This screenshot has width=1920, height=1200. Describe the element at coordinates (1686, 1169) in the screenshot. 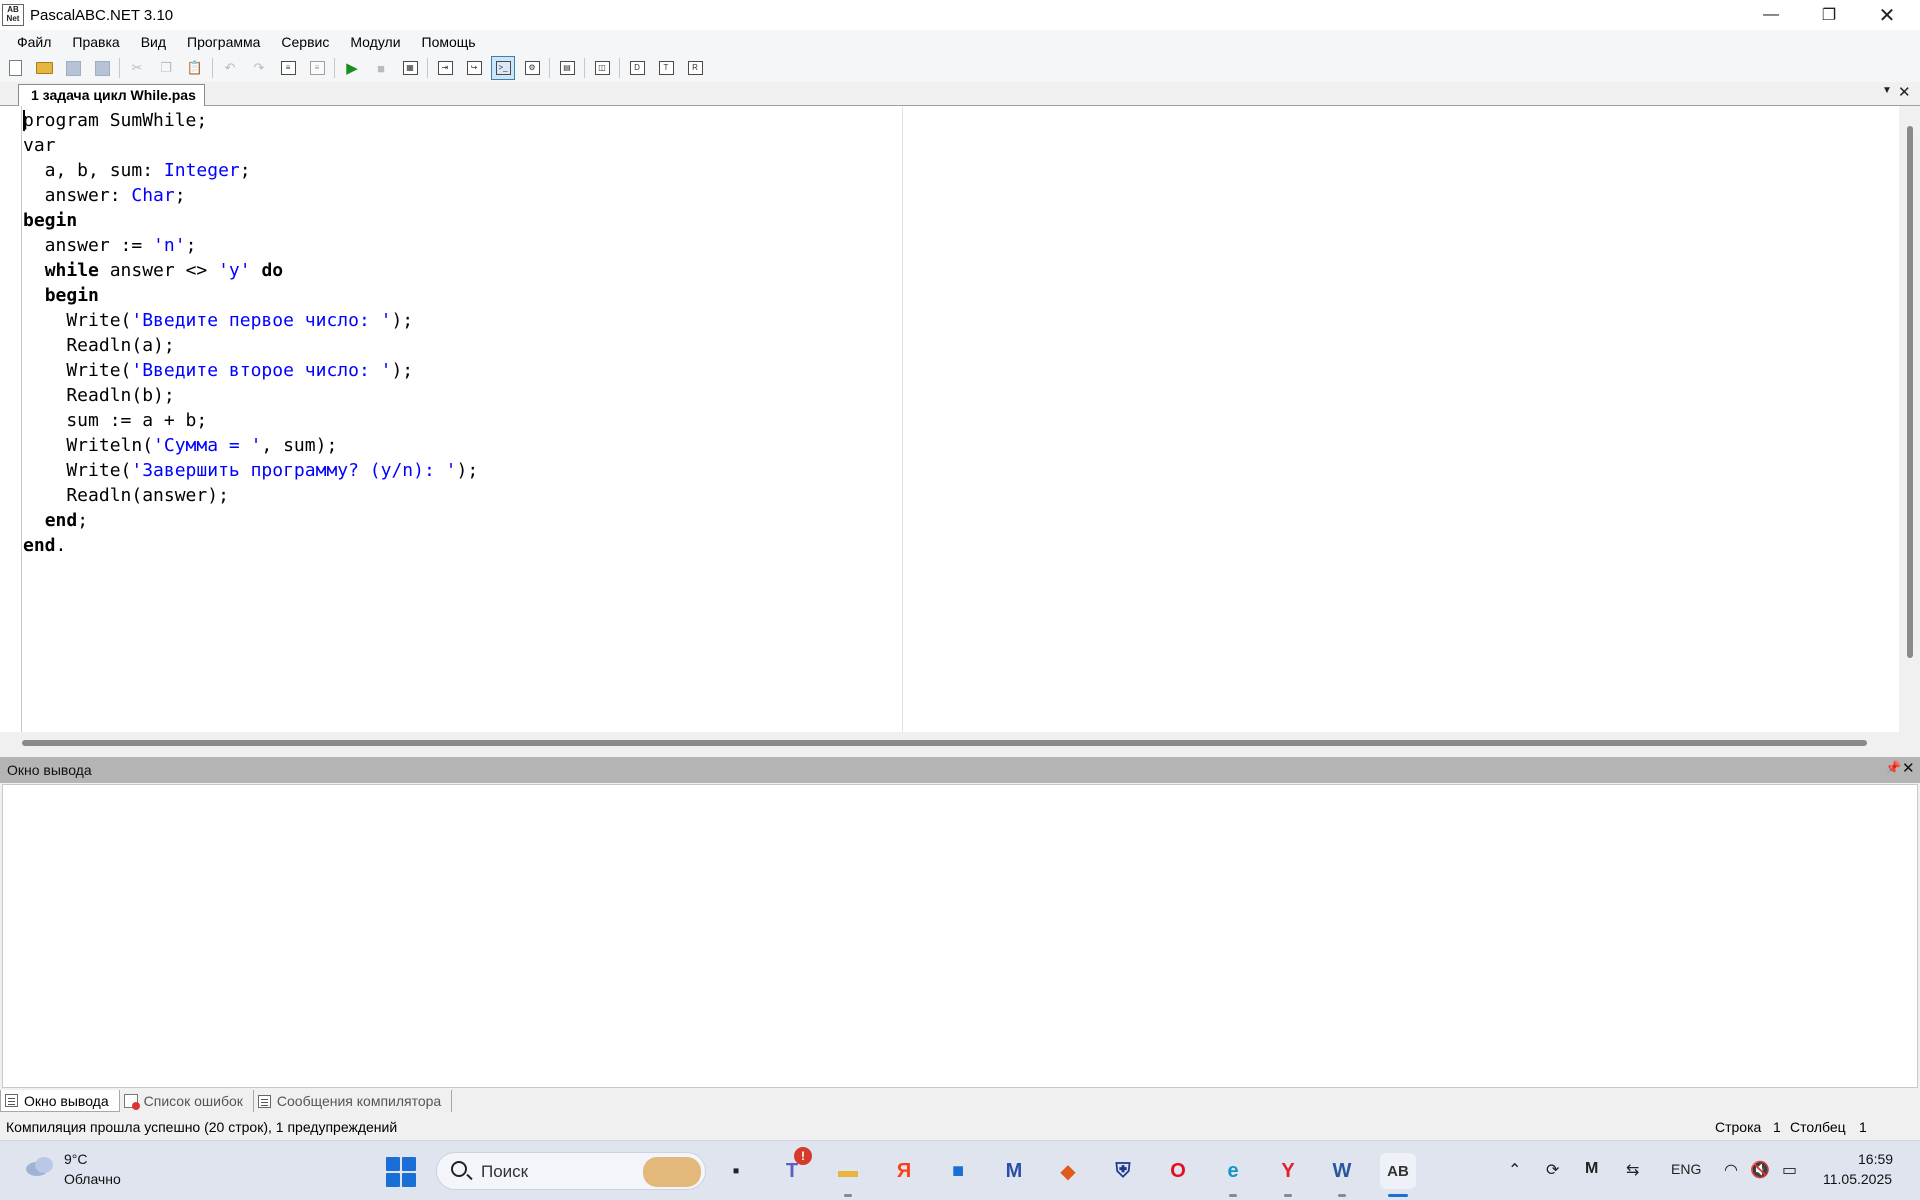

I see `keyboard-language-indicator: ENG` at that location.